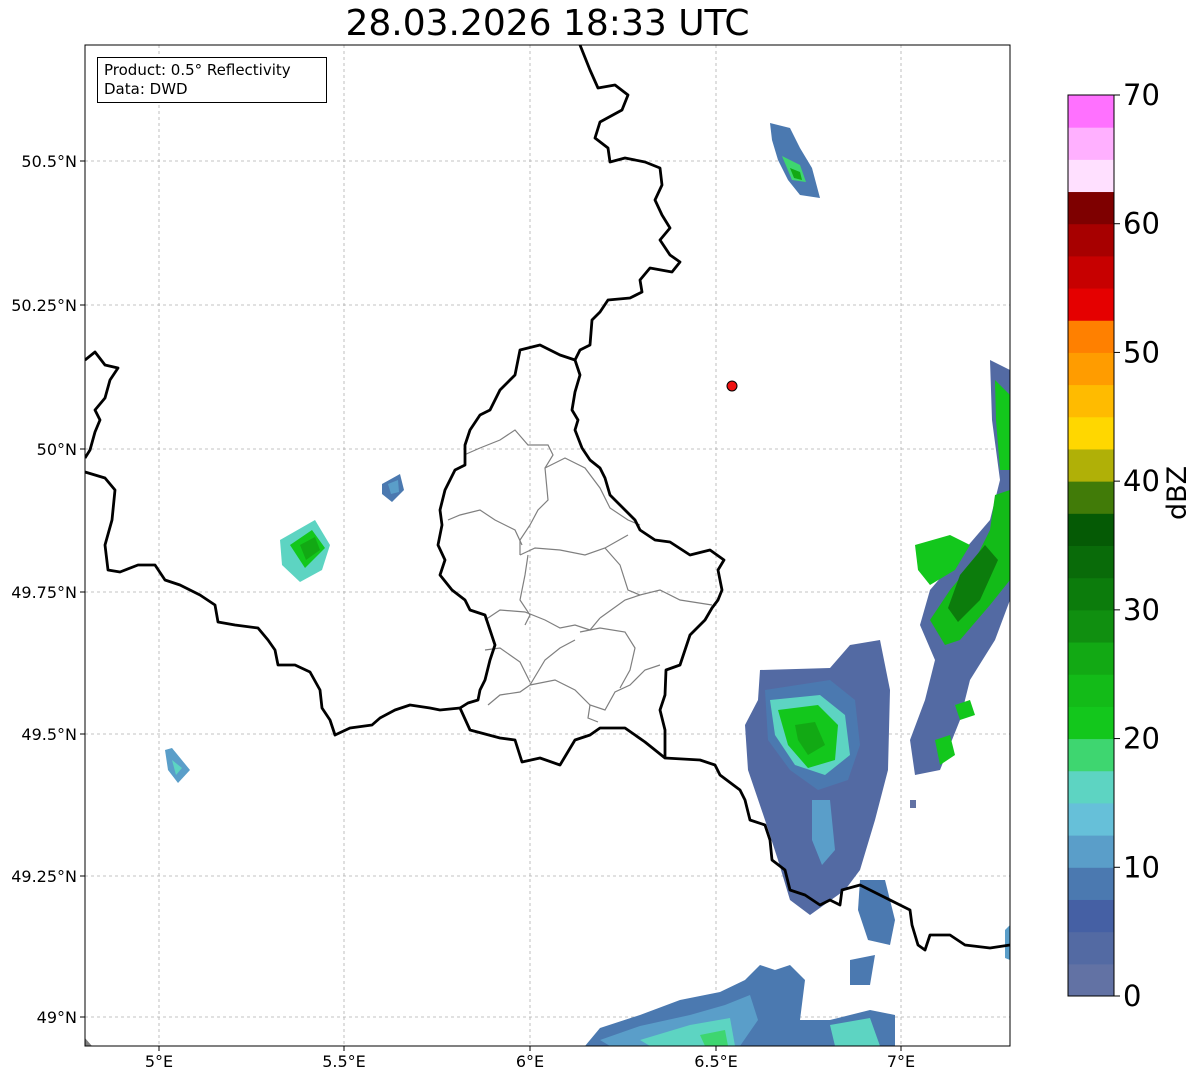 The height and width of the screenshot is (1085, 1202). Describe the element at coordinates (197, 70) in the screenshot. I see `product-label: Product: 0.5° Reflectivity` at that location.